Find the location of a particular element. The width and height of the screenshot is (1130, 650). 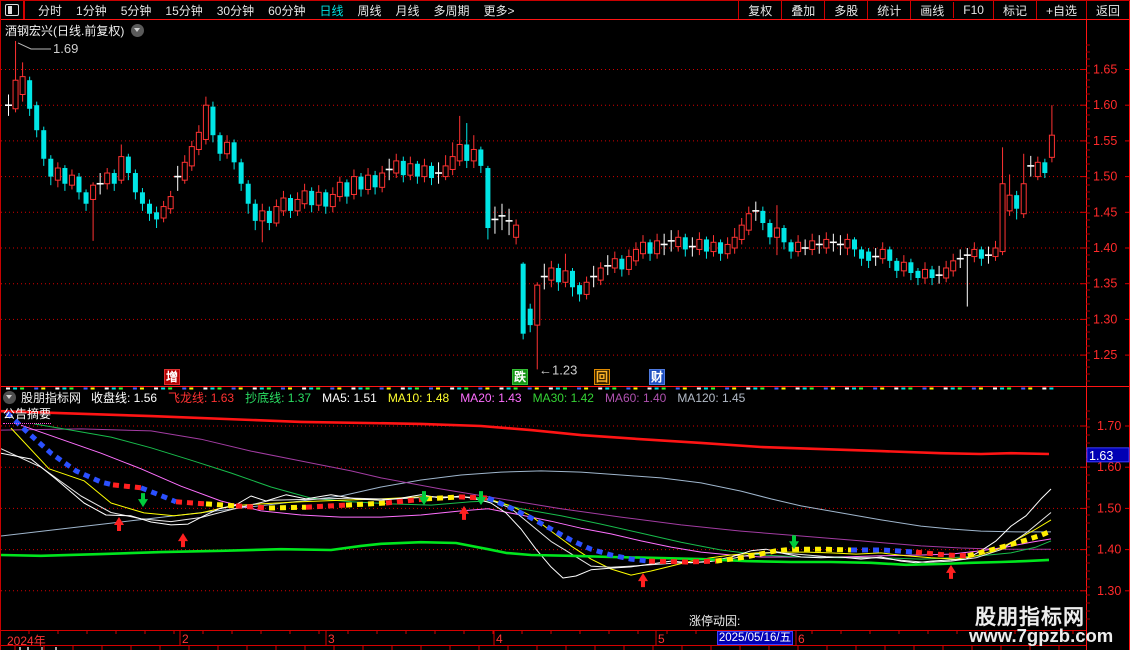

sell-arrow-icon is located at coordinates (481, 498).